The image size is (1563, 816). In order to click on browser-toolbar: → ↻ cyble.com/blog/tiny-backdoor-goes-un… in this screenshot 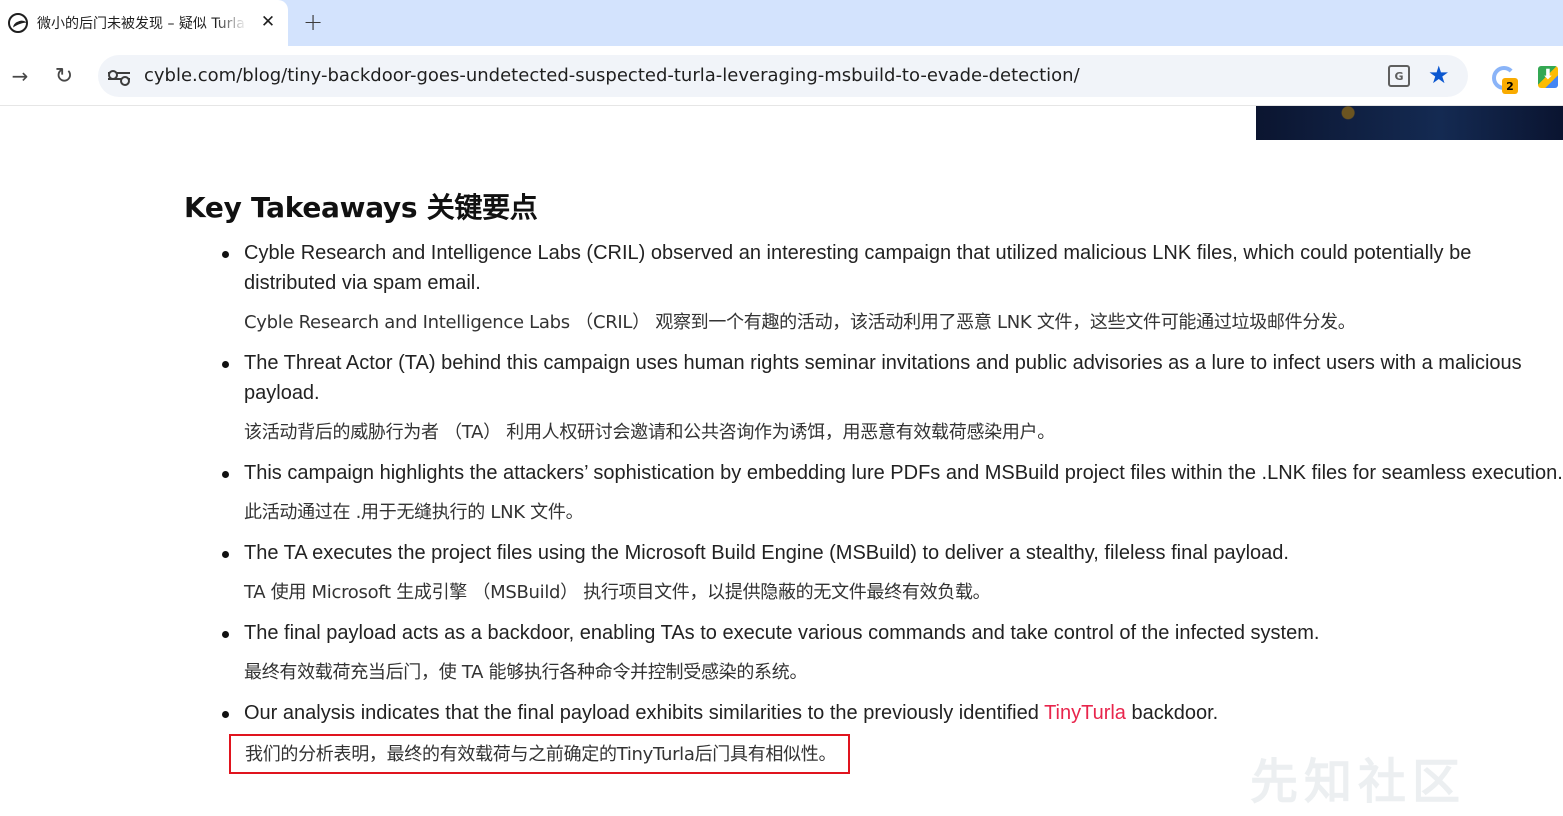, I will do `click(781, 76)`.